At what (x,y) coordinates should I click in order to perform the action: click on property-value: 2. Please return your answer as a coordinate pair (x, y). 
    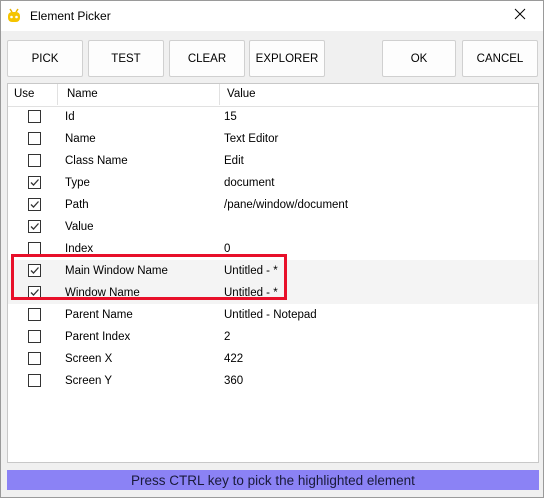
    Looking at the image, I should click on (227, 337).